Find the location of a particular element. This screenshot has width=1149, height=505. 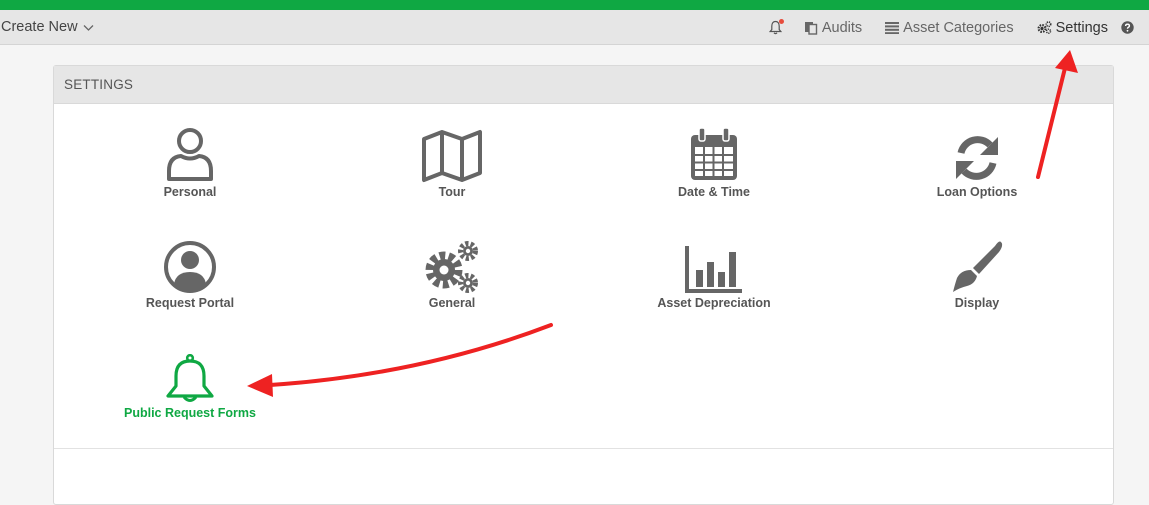

tile-asset-depreciation: Asset Depreciation is located at coordinates (714, 273).